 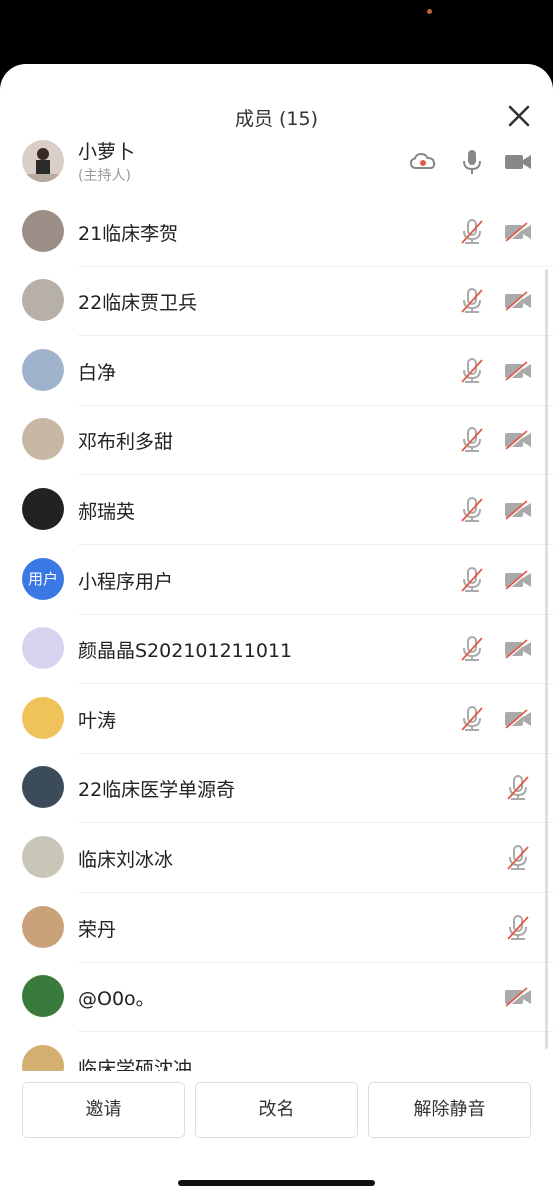 What do you see at coordinates (276, 1110) in the screenshot?
I see `rename-button: 改名` at bounding box center [276, 1110].